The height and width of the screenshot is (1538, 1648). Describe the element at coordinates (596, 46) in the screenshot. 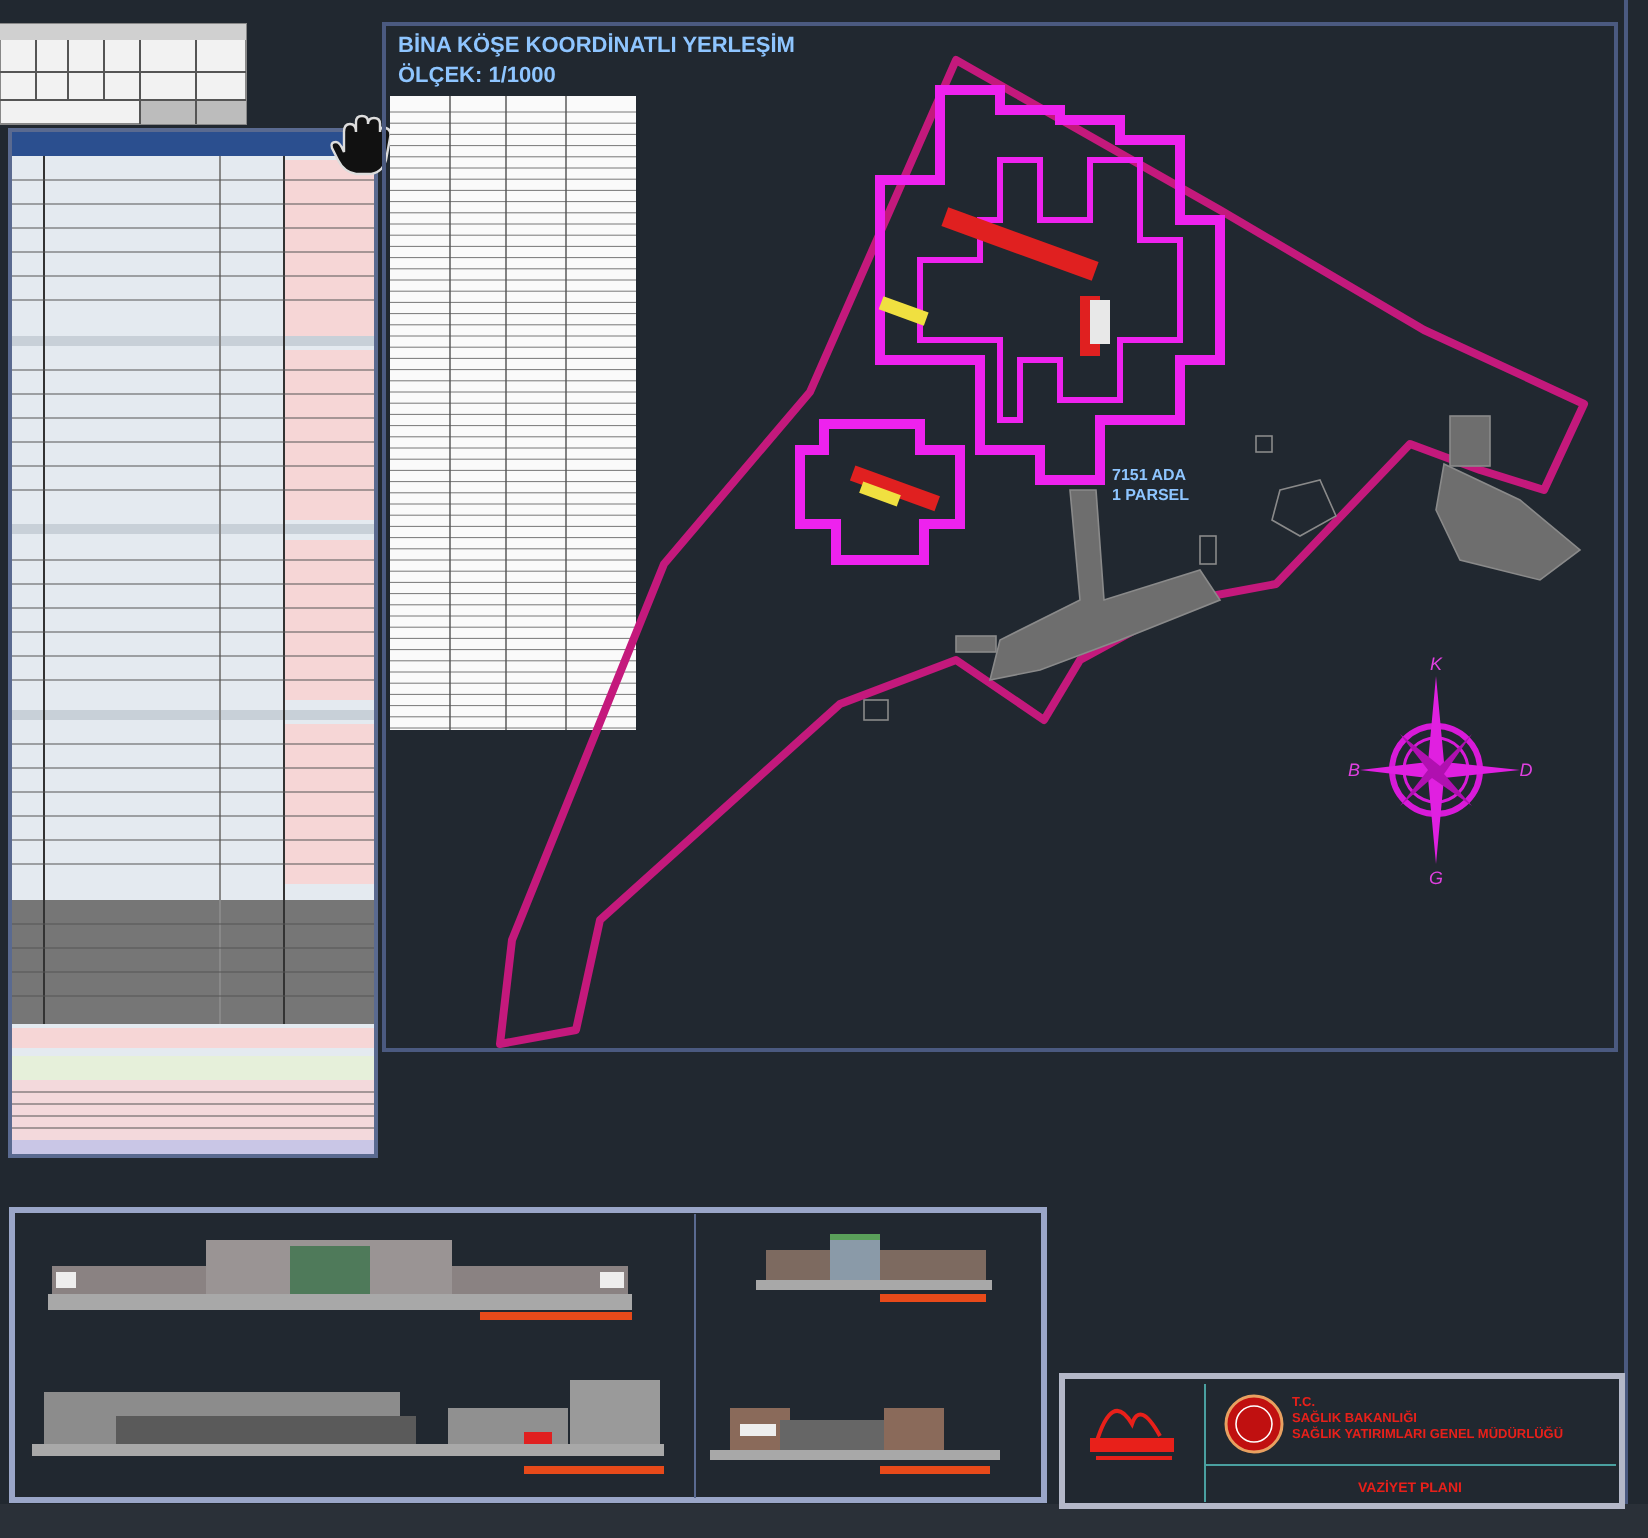

I see `plan-title: BİNA KÖŞE KOORDİNATLI YERLEŞİM` at that location.